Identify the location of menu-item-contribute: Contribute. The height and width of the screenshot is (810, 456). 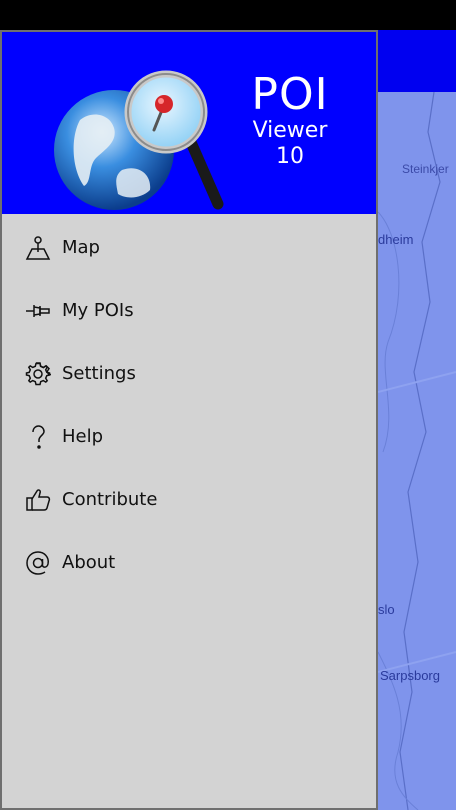
(189, 499).